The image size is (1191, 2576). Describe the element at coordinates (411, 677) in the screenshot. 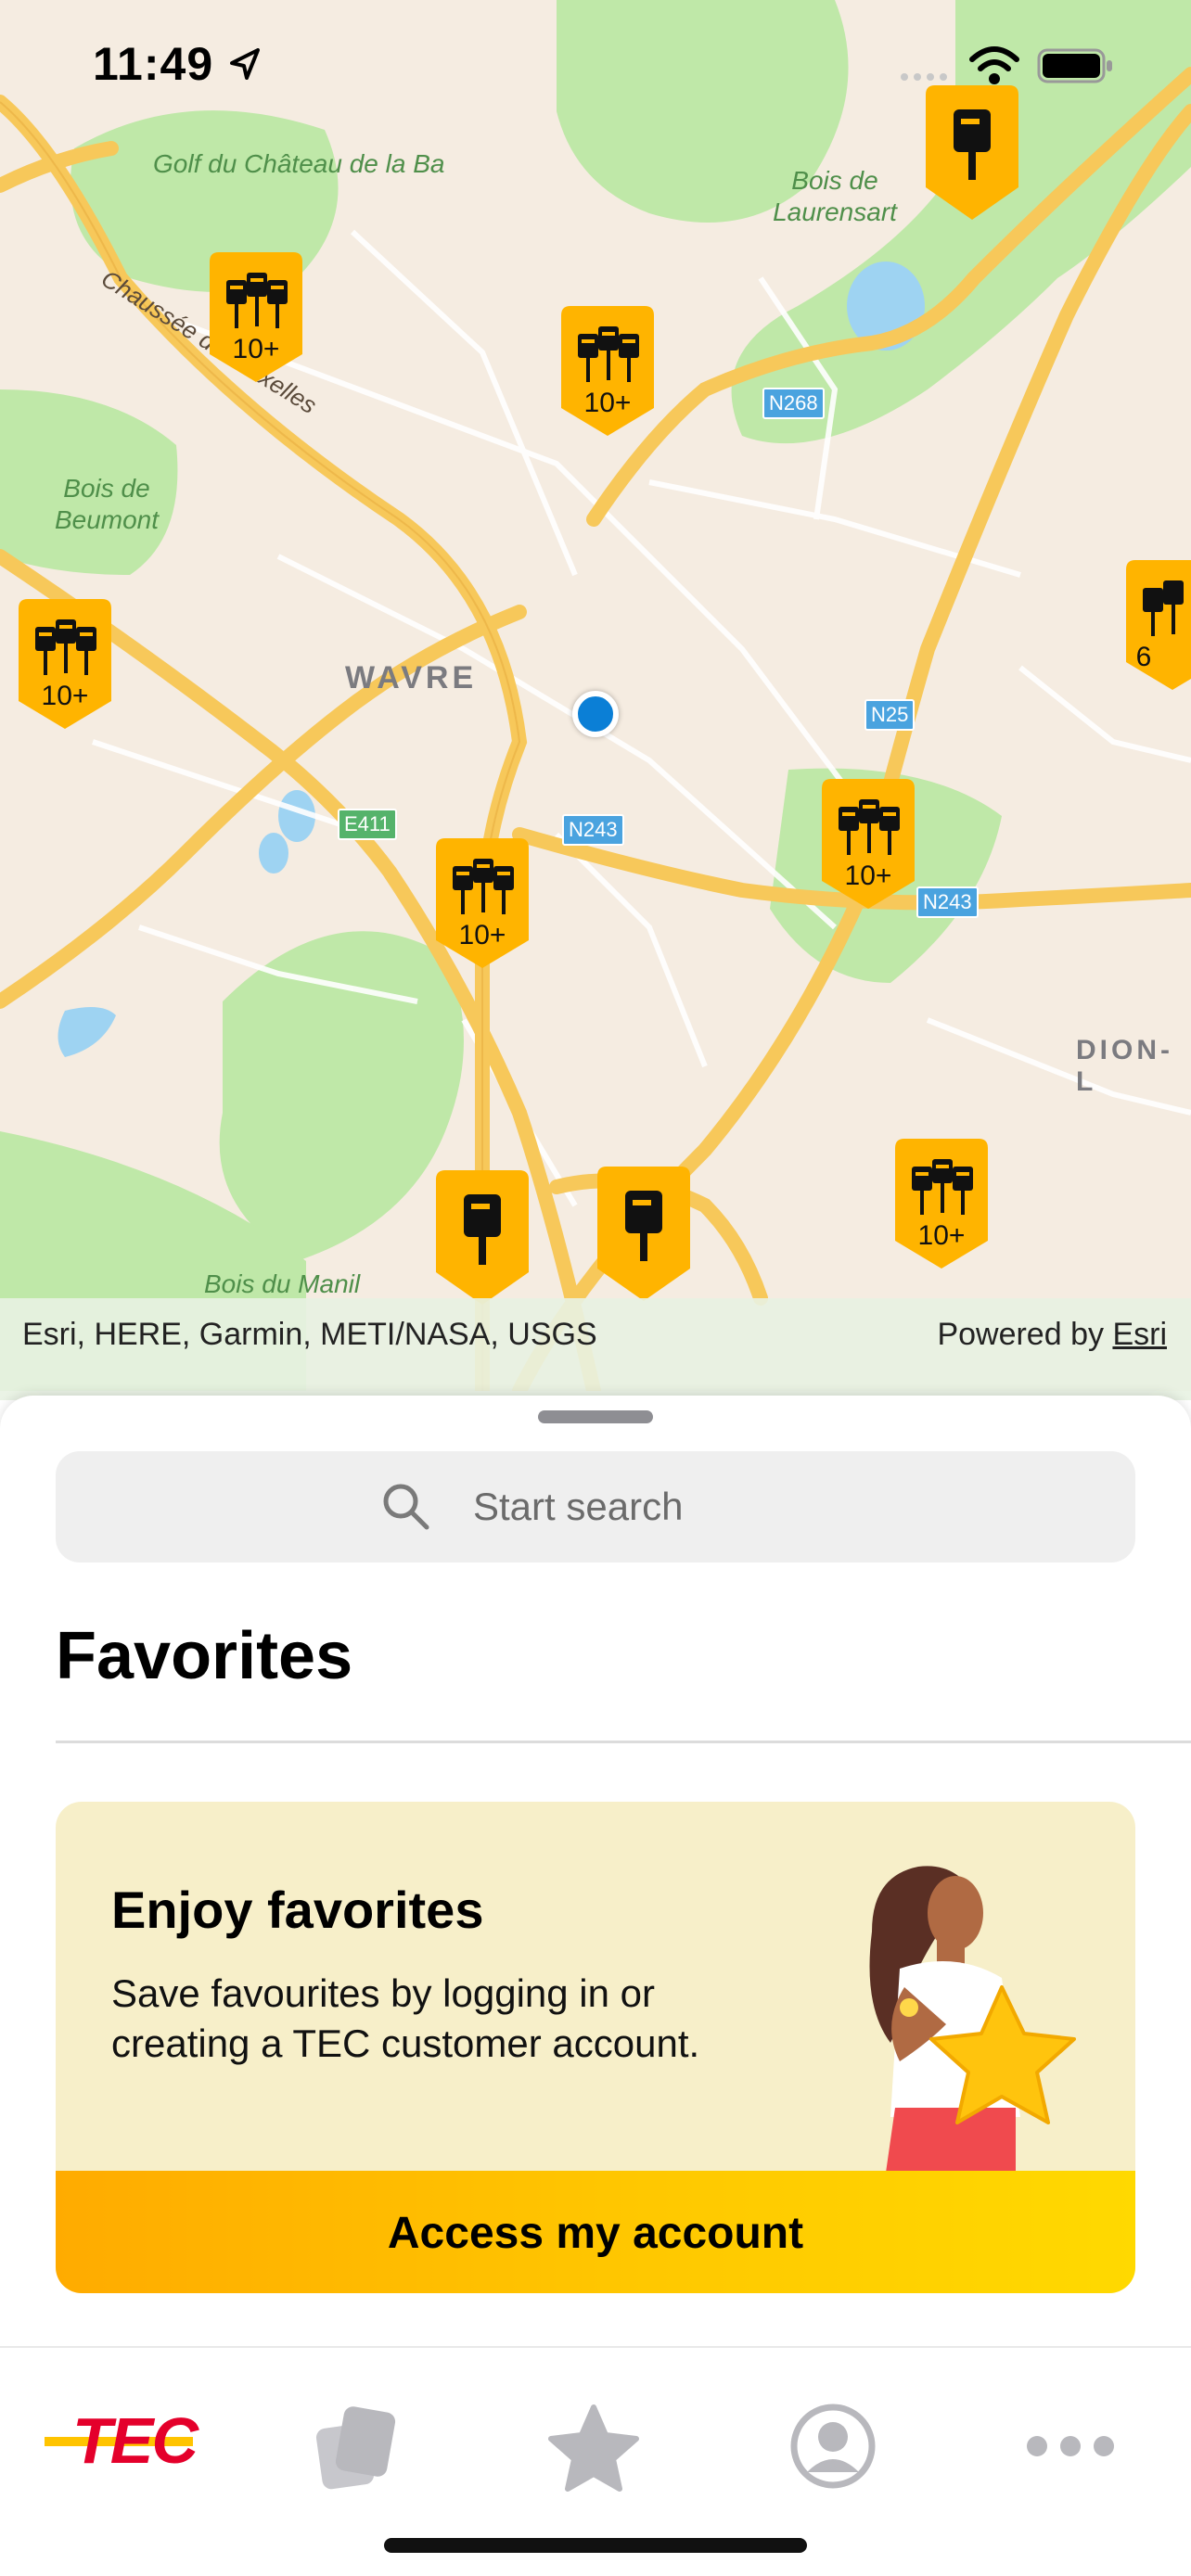

I see `city-label-wavre: WAVRE` at that location.